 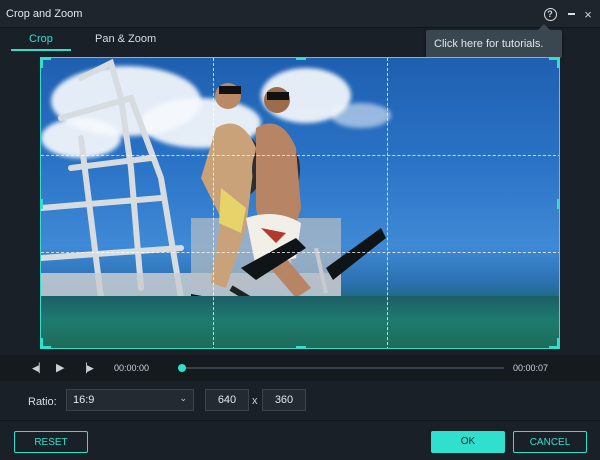 What do you see at coordinates (494, 41) in the screenshot?
I see `tutorial-tooltip: Click here for tutorials.` at bounding box center [494, 41].